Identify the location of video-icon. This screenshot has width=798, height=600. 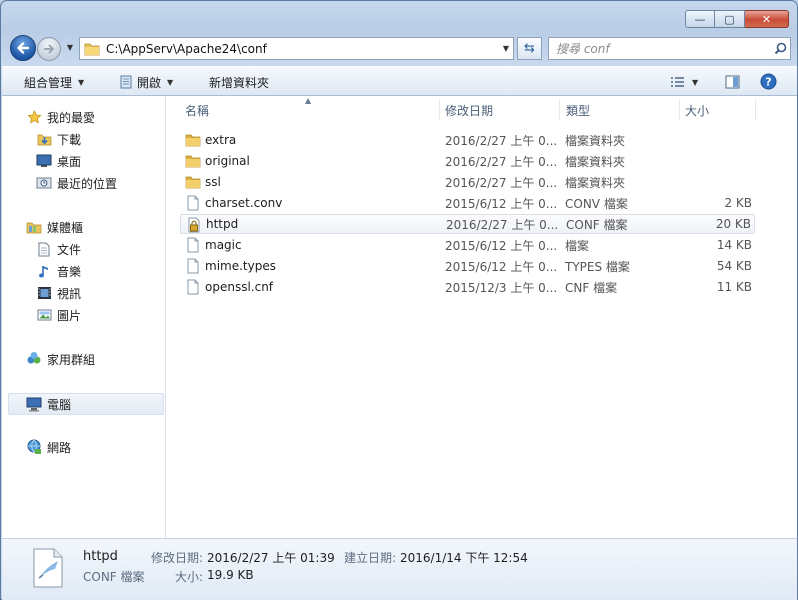
(44, 293).